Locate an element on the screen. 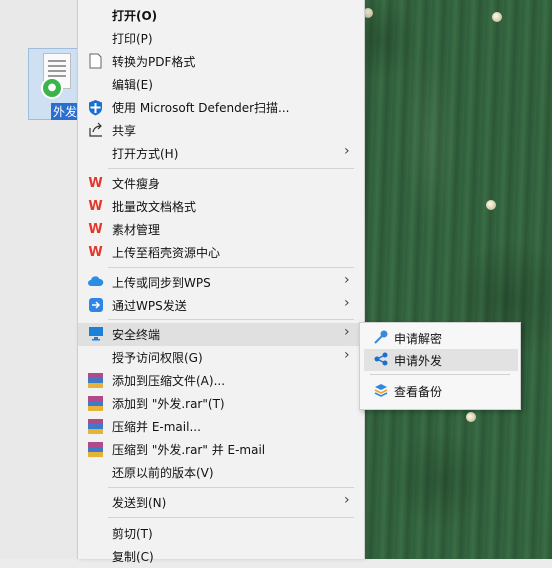  menu-item-batch-convert: W 批量改文档格式 is located at coordinates (221, 206).